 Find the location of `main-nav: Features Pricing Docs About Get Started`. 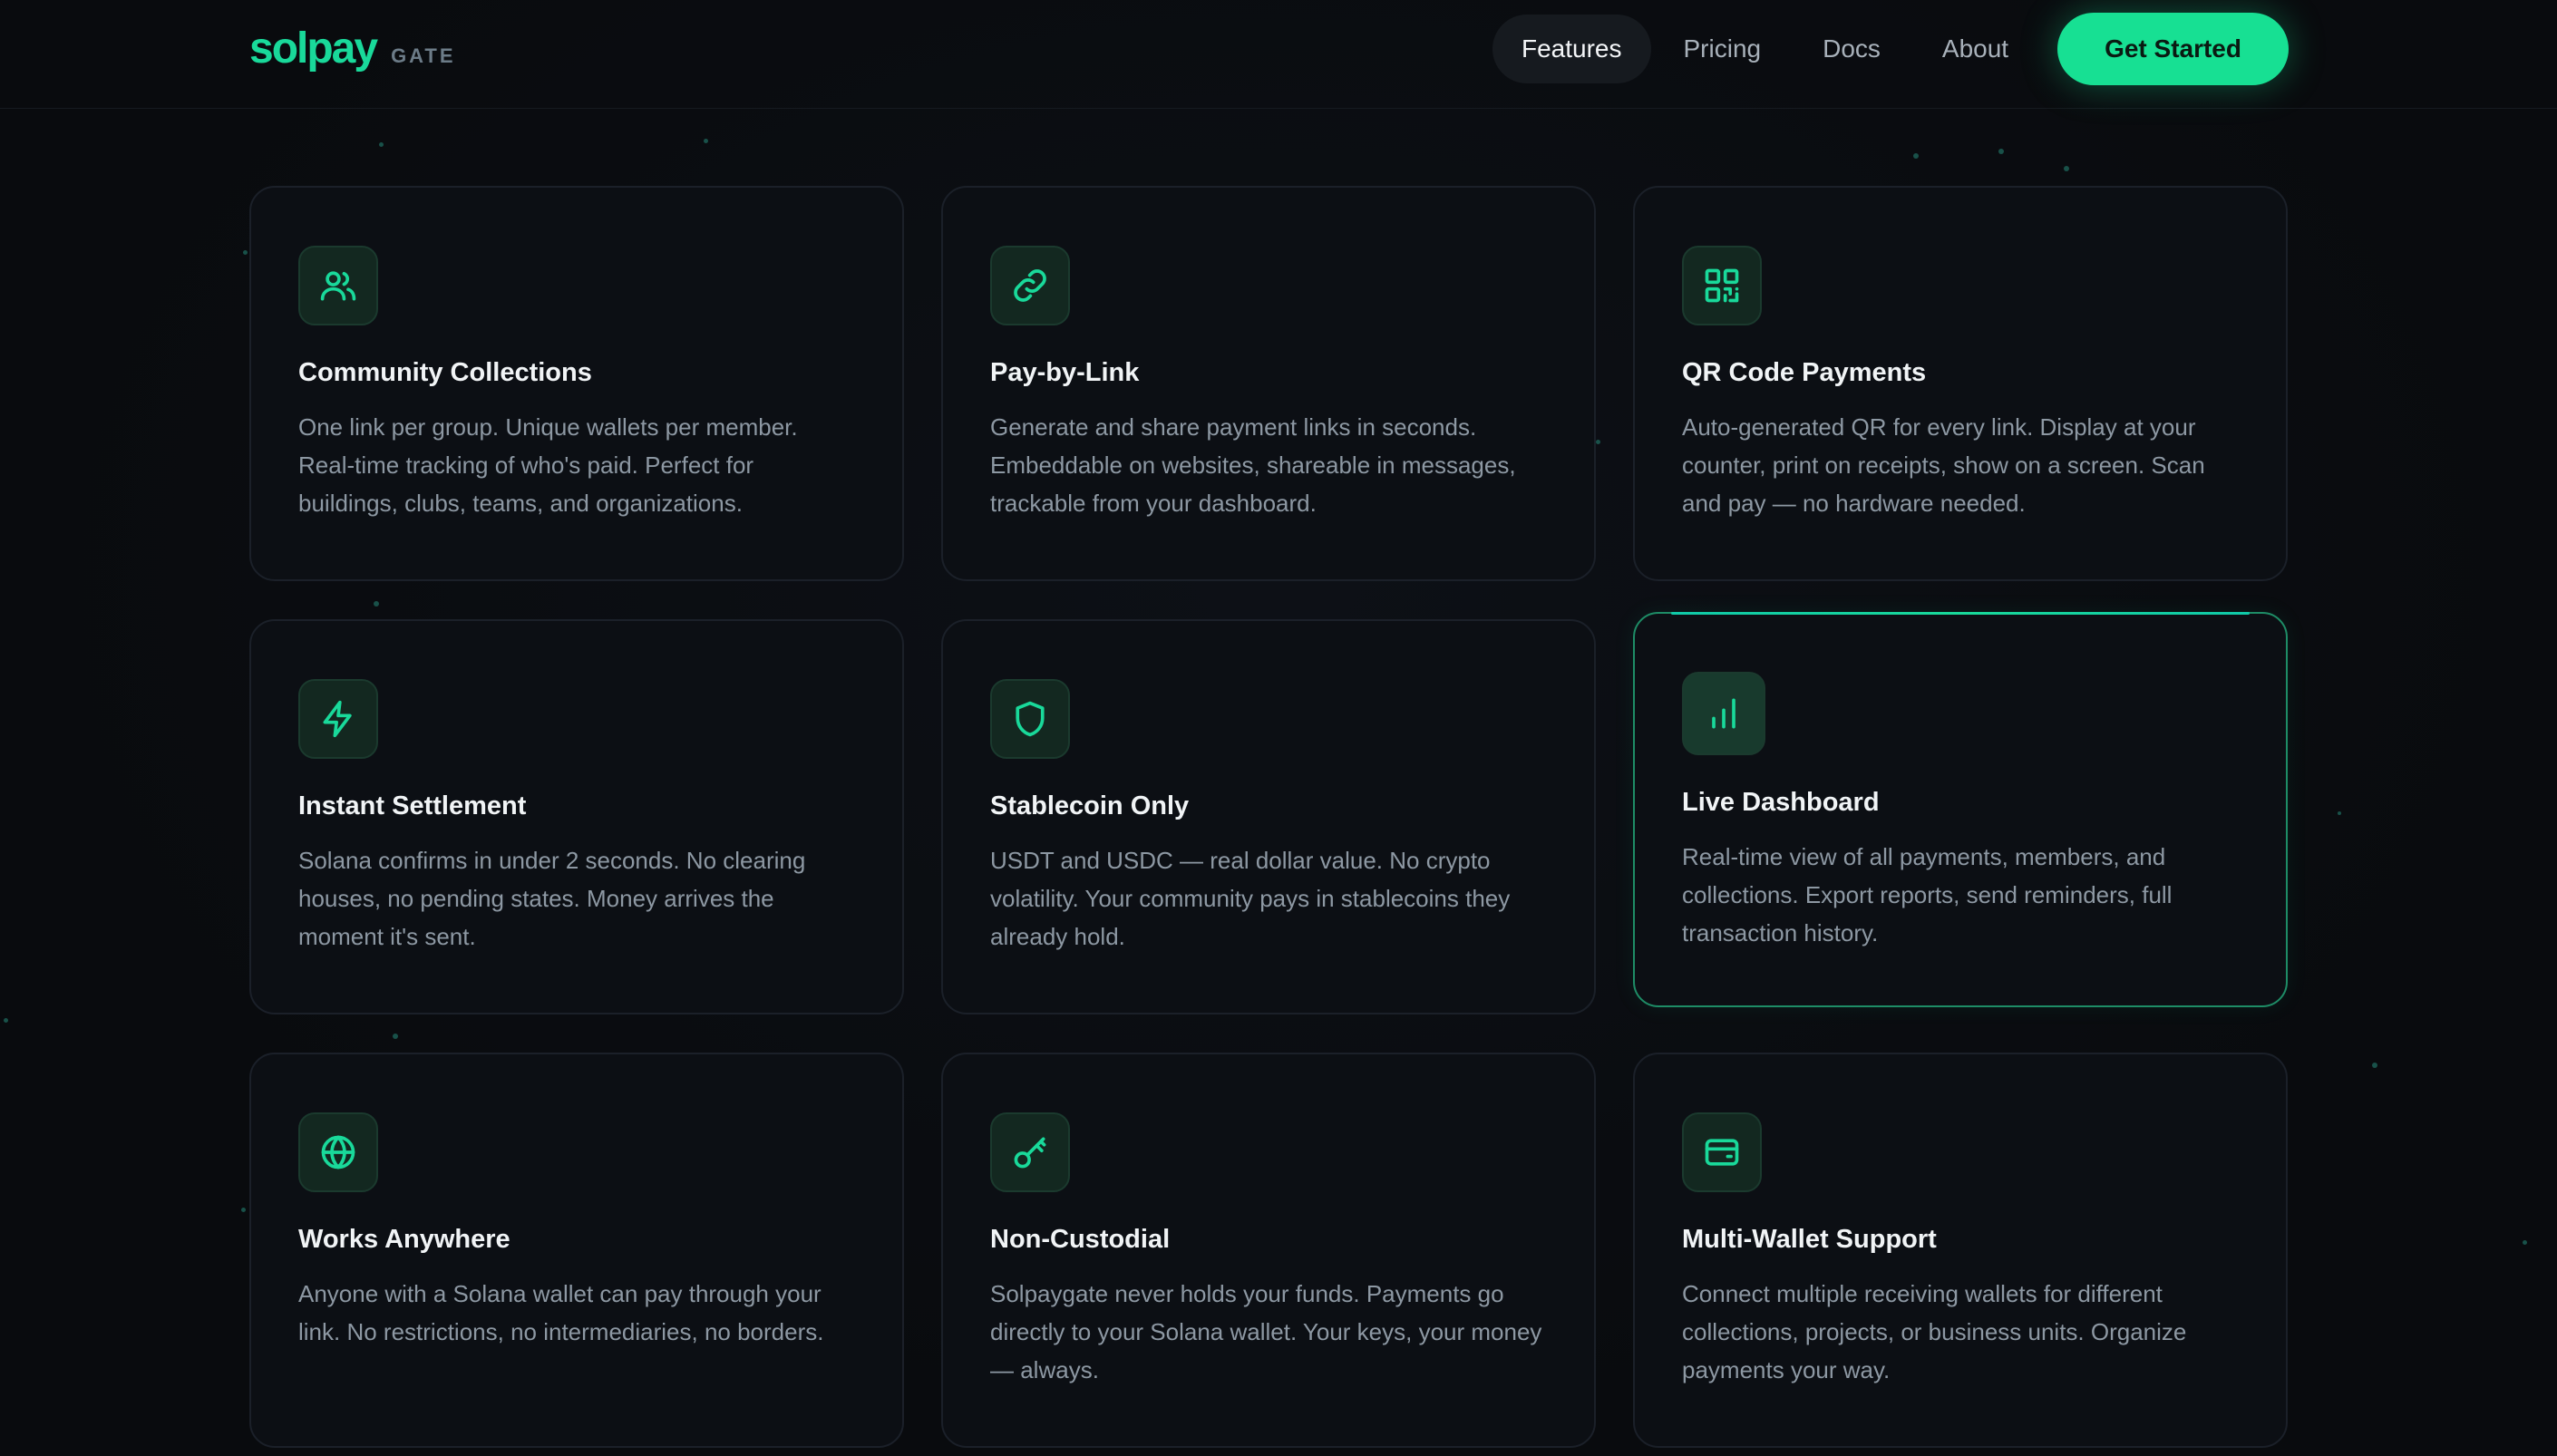

main-nav: Features Pricing Docs About Get Started is located at coordinates (1889, 49).